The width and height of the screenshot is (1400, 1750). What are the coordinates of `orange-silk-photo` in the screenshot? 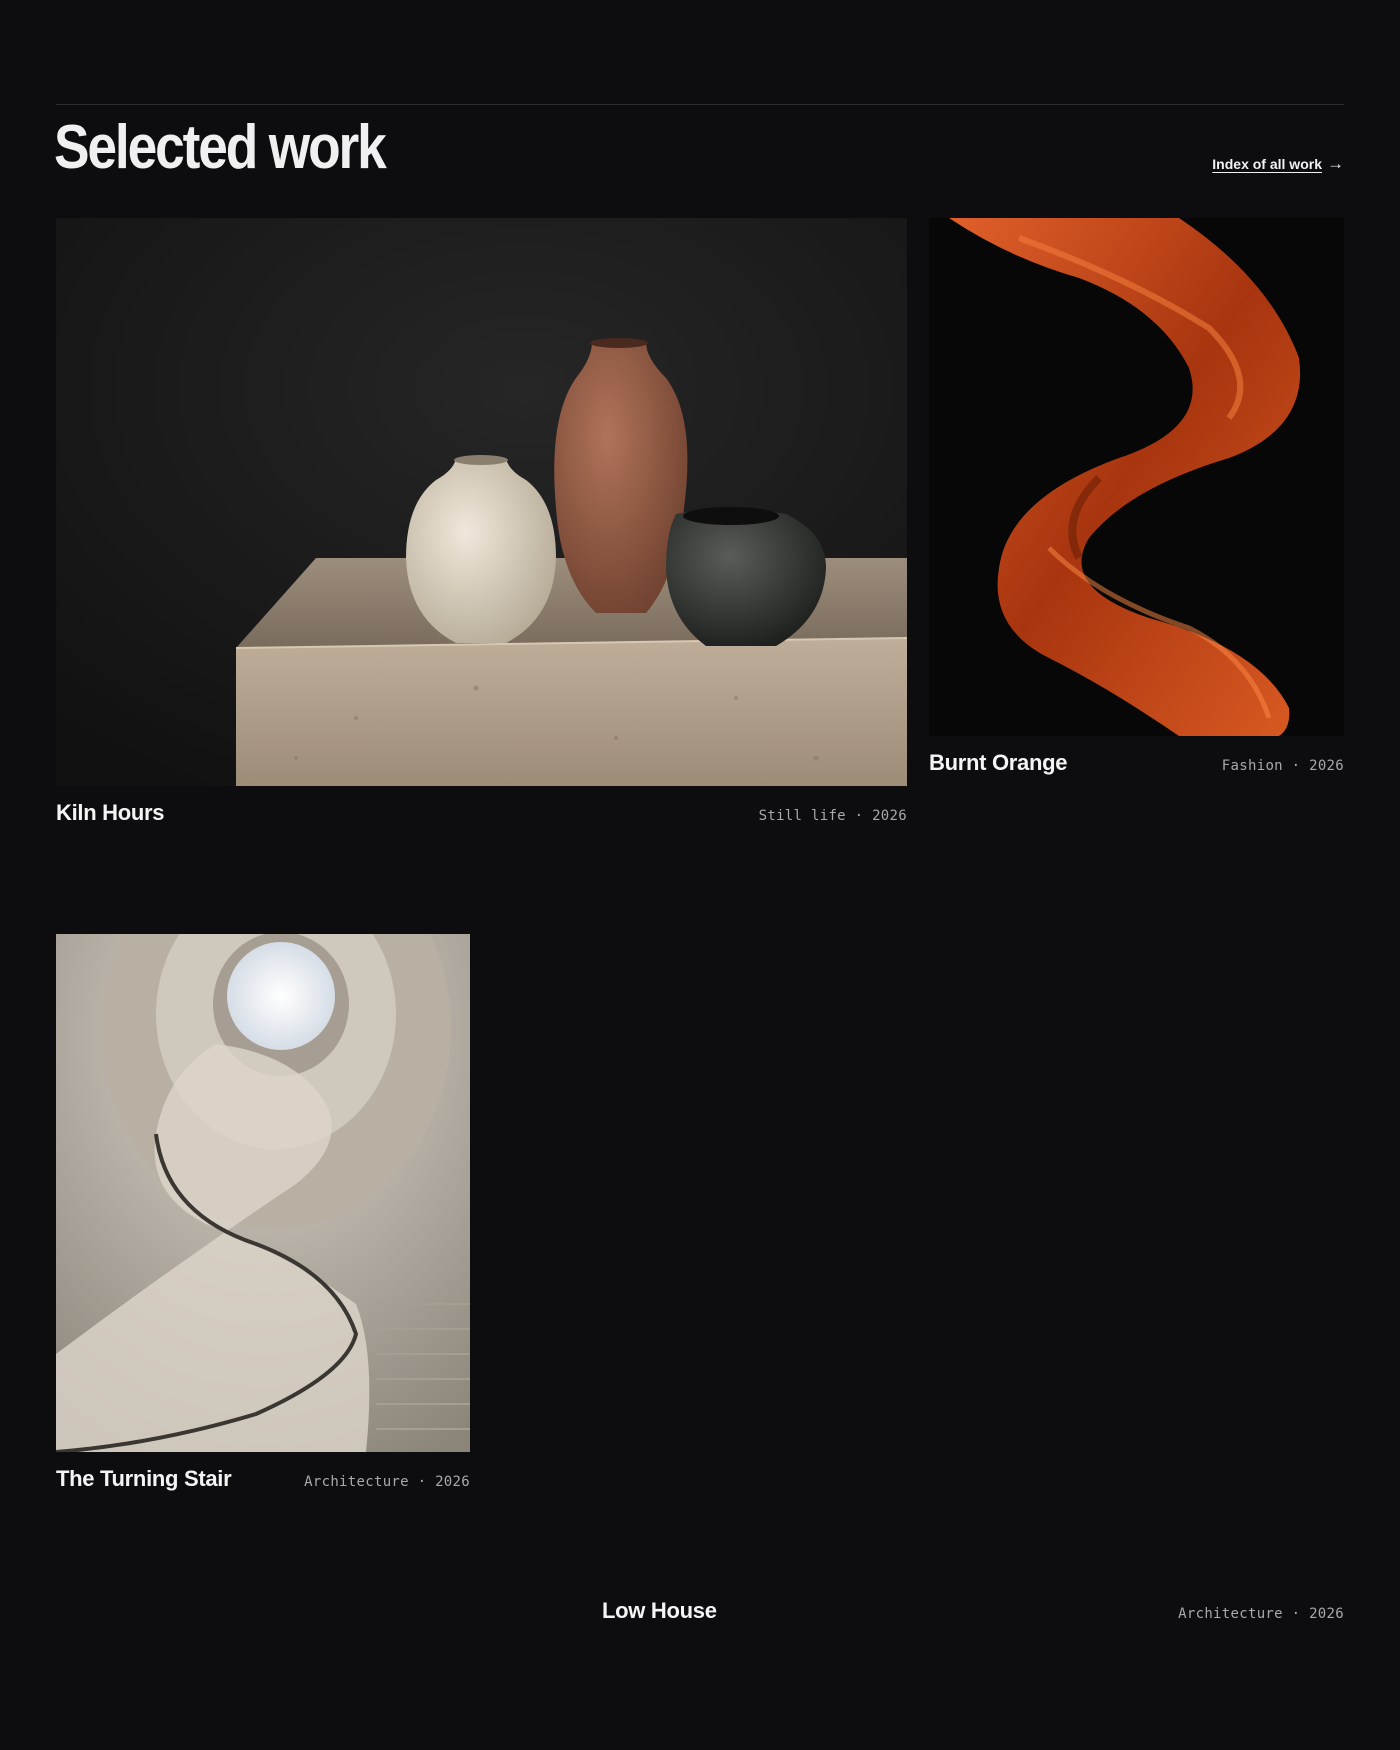 It's located at (1136, 477).